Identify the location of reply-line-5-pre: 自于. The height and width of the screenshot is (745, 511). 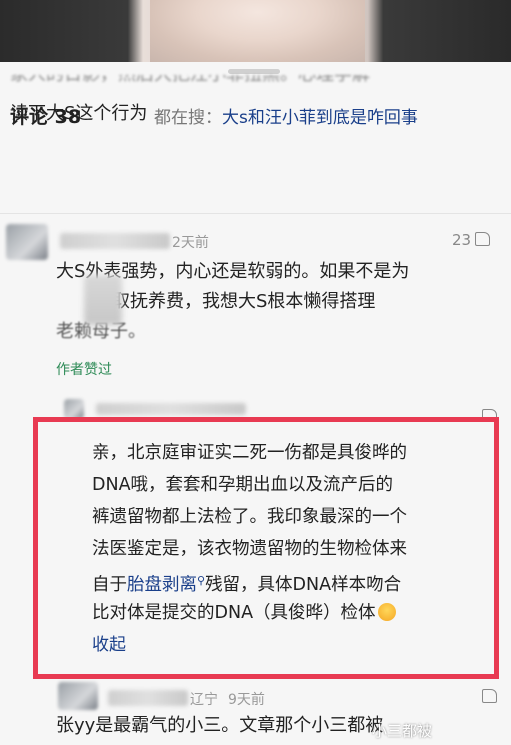
(109, 585).